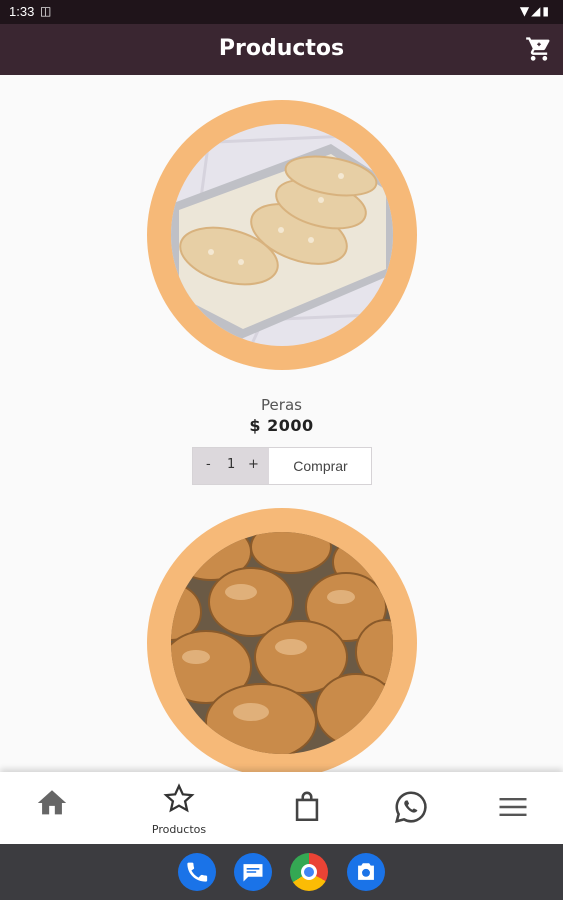  I want to click on app-bar: Productos, so click(281, 49).